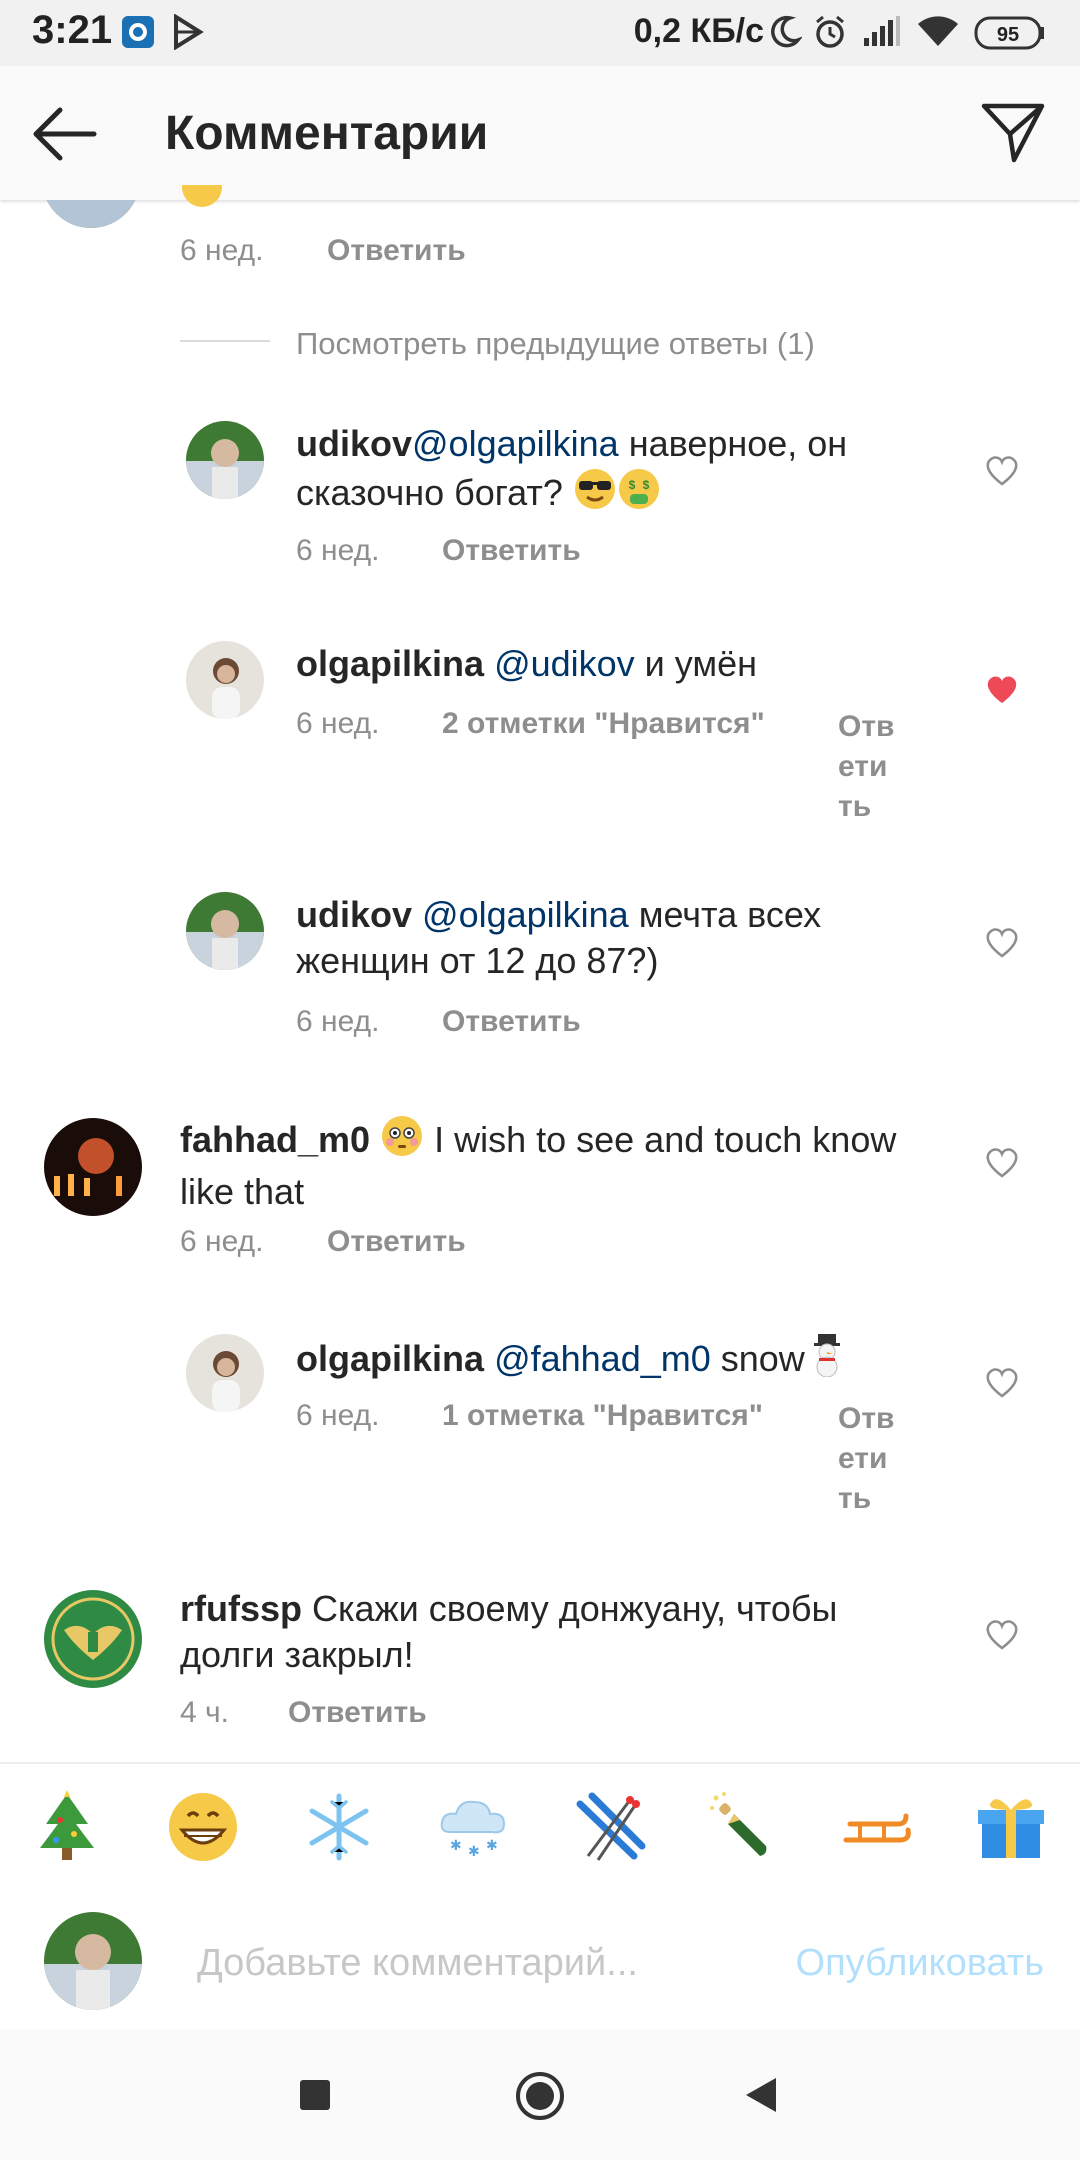 This screenshot has height=2160, width=1080. What do you see at coordinates (1011, 1827) in the screenshot?
I see `gift-emoji` at bounding box center [1011, 1827].